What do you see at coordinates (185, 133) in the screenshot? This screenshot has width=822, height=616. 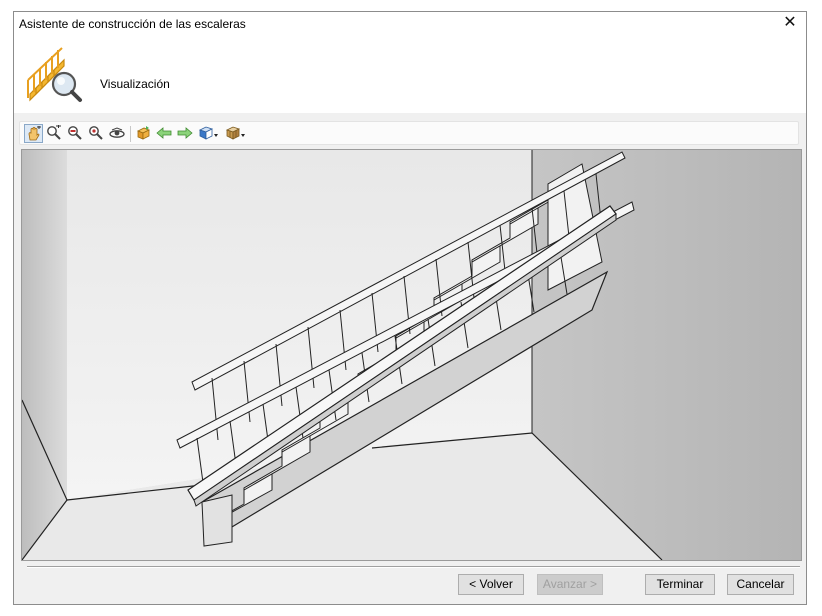 I see `rotate-right-arrow-icon` at bounding box center [185, 133].